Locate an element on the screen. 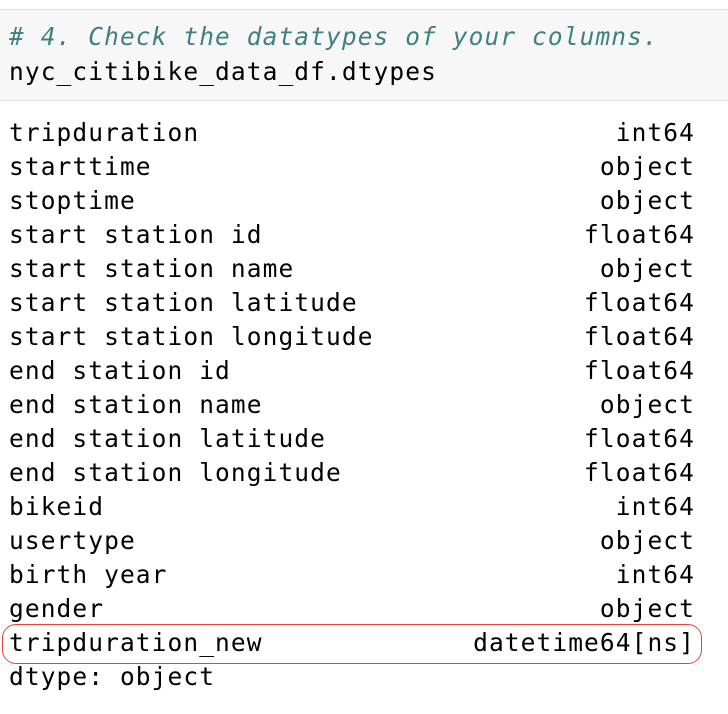 The height and width of the screenshot is (714, 728). dtype-row: start station latitude float64 is located at coordinates (352, 303).